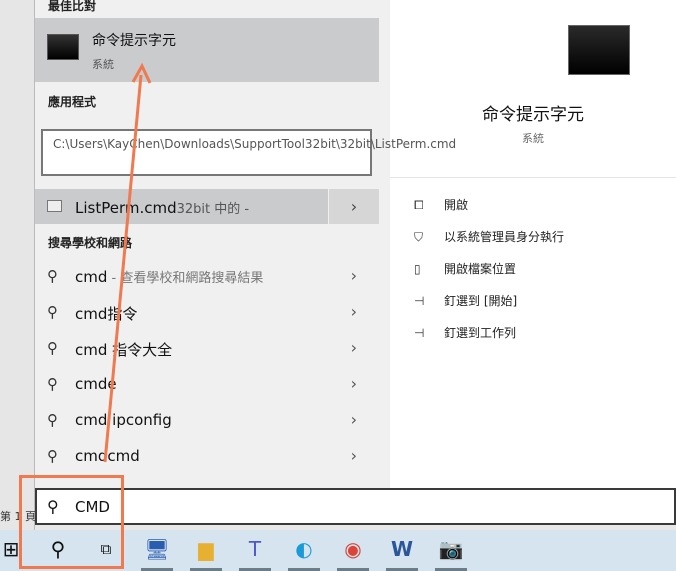  I want to click on annotation-highlight-box, so click(71, 522).